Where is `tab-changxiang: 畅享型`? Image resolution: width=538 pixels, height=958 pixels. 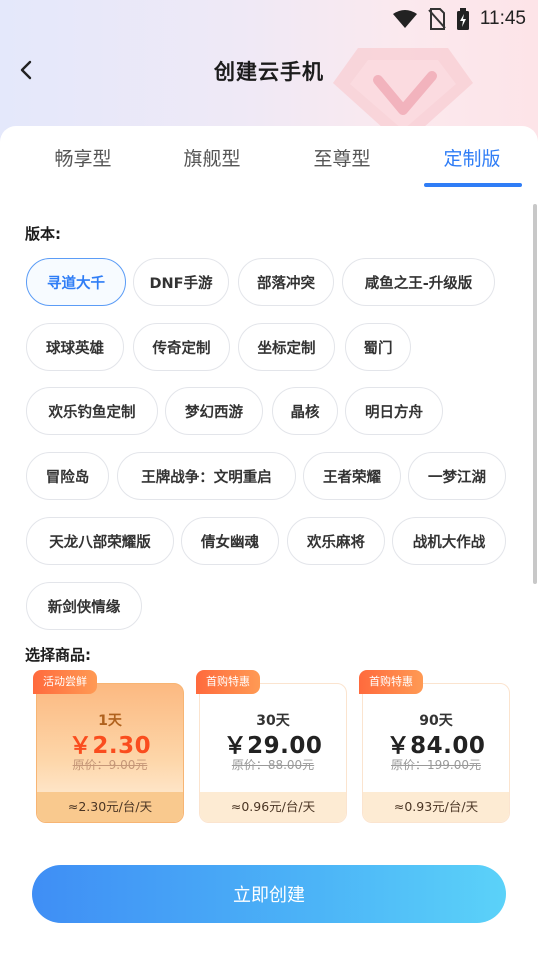 tab-changxiang: 畅享型 is located at coordinates (83, 157).